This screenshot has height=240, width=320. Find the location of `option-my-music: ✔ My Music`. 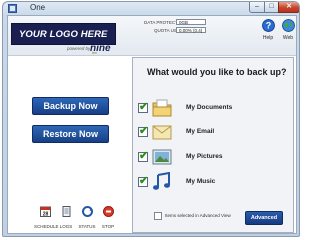

option-my-music: ✔ My Music is located at coordinates (213, 183).